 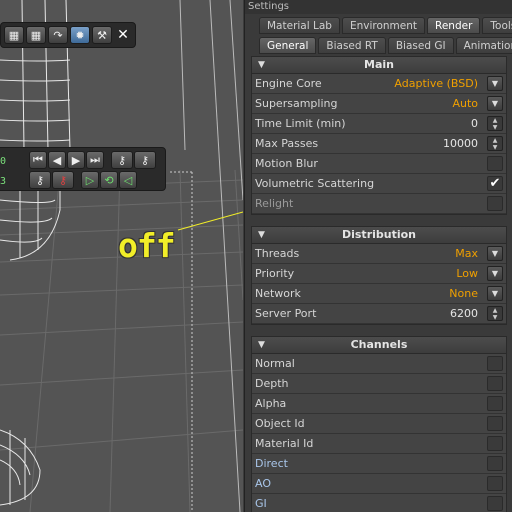 What do you see at coordinates (454, 25) in the screenshot?
I see `tab-render: Render` at bounding box center [454, 25].